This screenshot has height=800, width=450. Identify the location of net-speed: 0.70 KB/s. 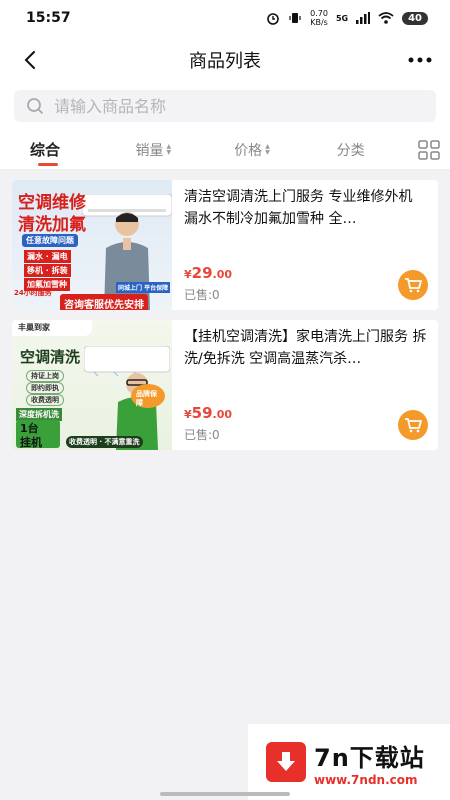
(319, 18).